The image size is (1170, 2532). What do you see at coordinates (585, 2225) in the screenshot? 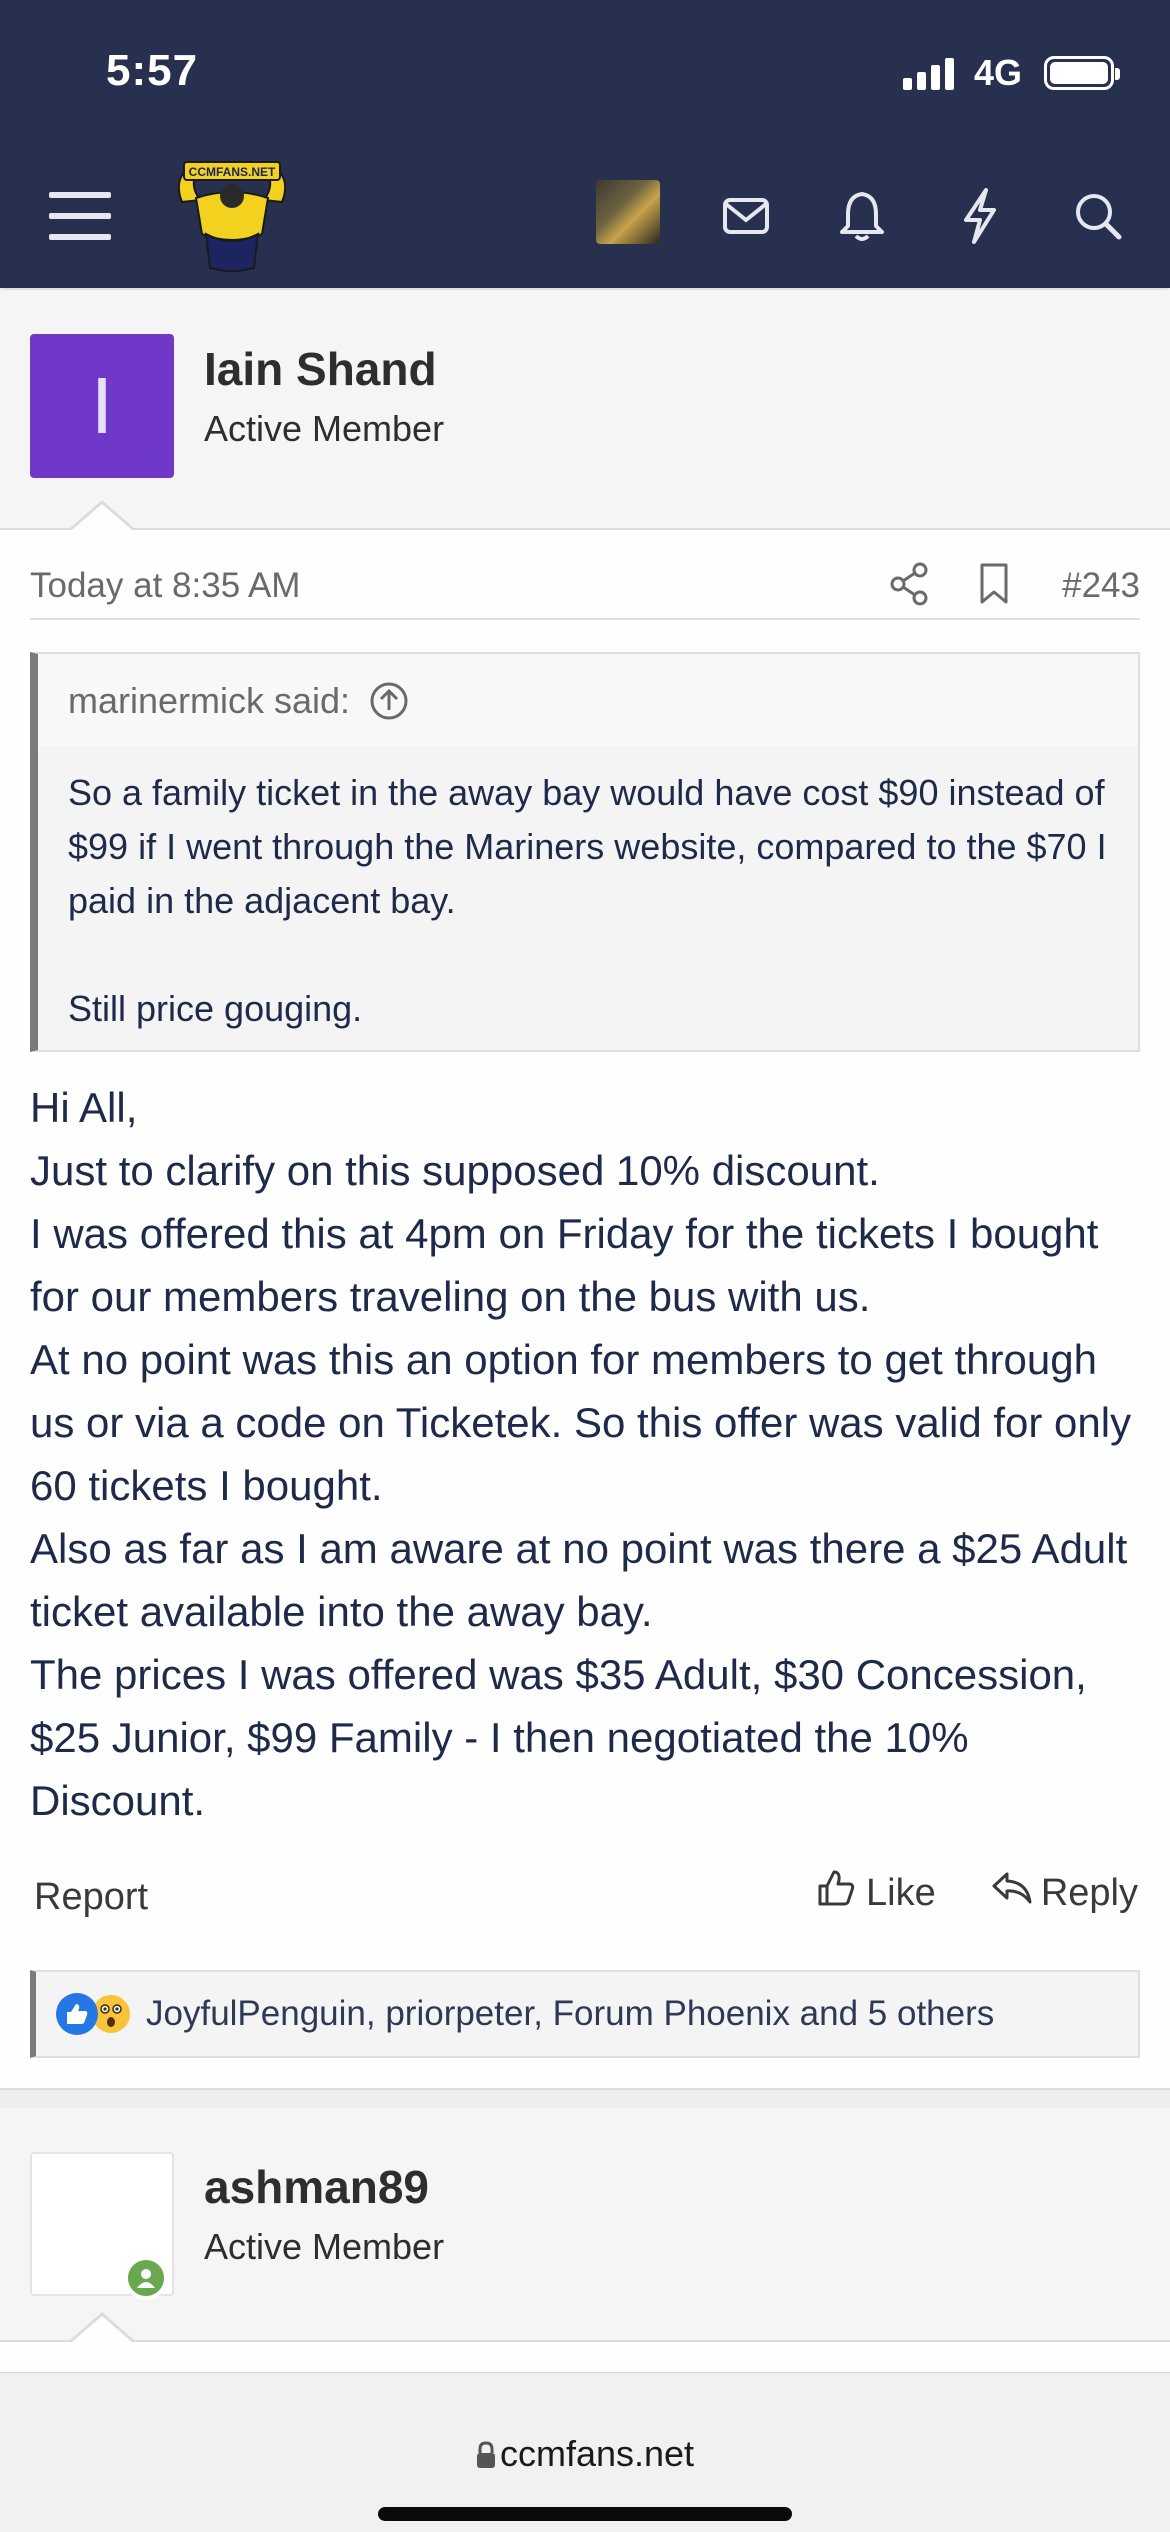
I see `next-post-author-block: ashman89 Active Member` at bounding box center [585, 2225].